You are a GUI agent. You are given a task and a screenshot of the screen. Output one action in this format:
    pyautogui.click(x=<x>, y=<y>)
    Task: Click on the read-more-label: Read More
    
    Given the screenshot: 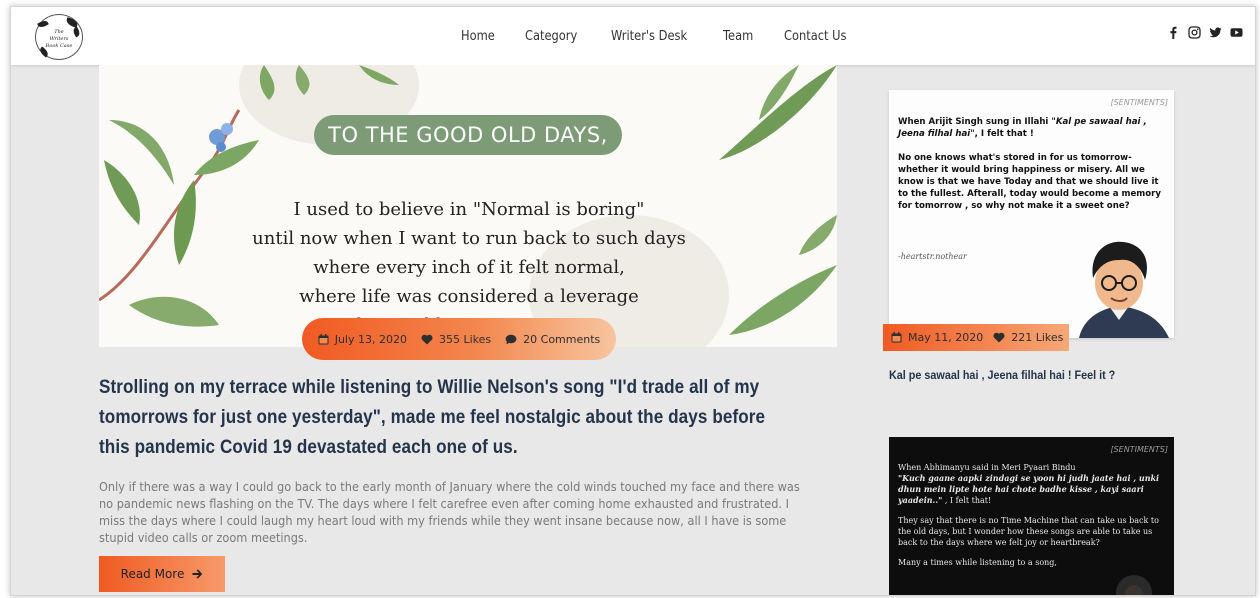 What is the action you would take?
    pyautogui.click(x=152, y=574)
    